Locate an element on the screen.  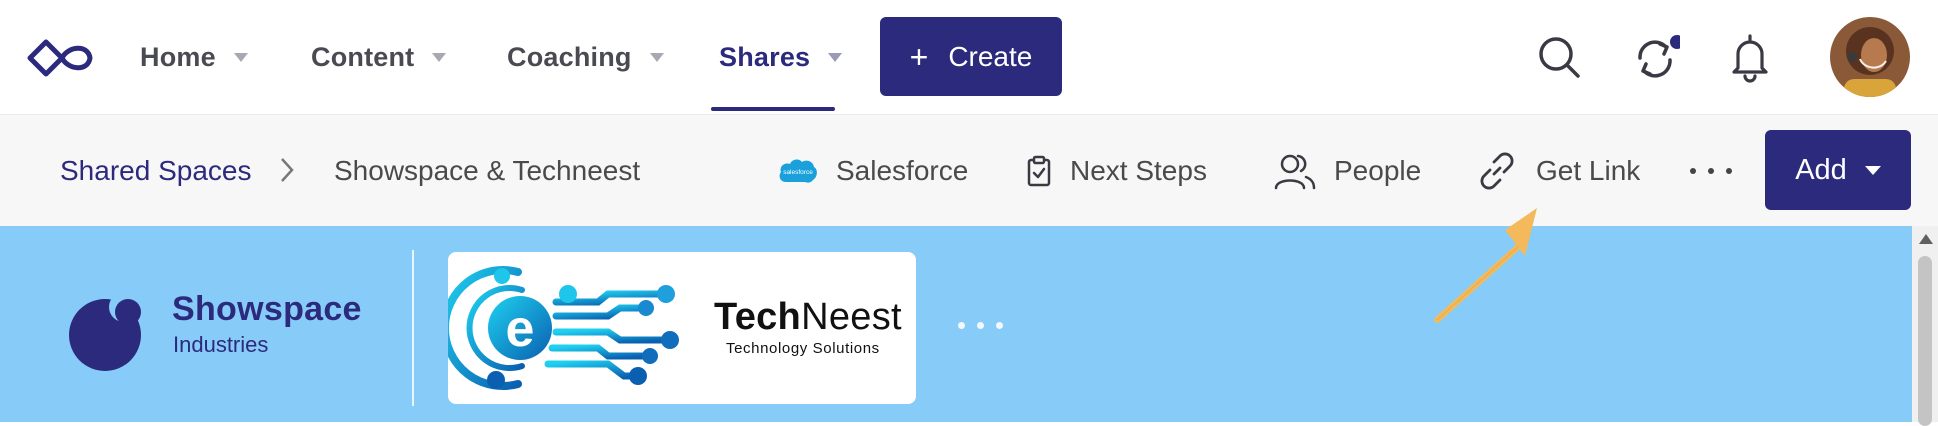
salesforce-button: salesforce Salesforce is located at coordinates (873, 171).